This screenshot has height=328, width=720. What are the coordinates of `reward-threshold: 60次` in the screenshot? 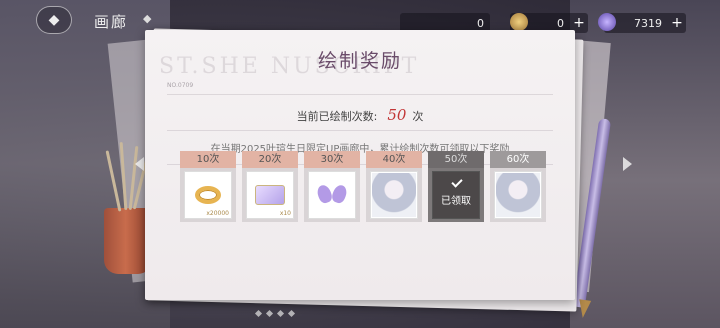 It's located at (518, 159).